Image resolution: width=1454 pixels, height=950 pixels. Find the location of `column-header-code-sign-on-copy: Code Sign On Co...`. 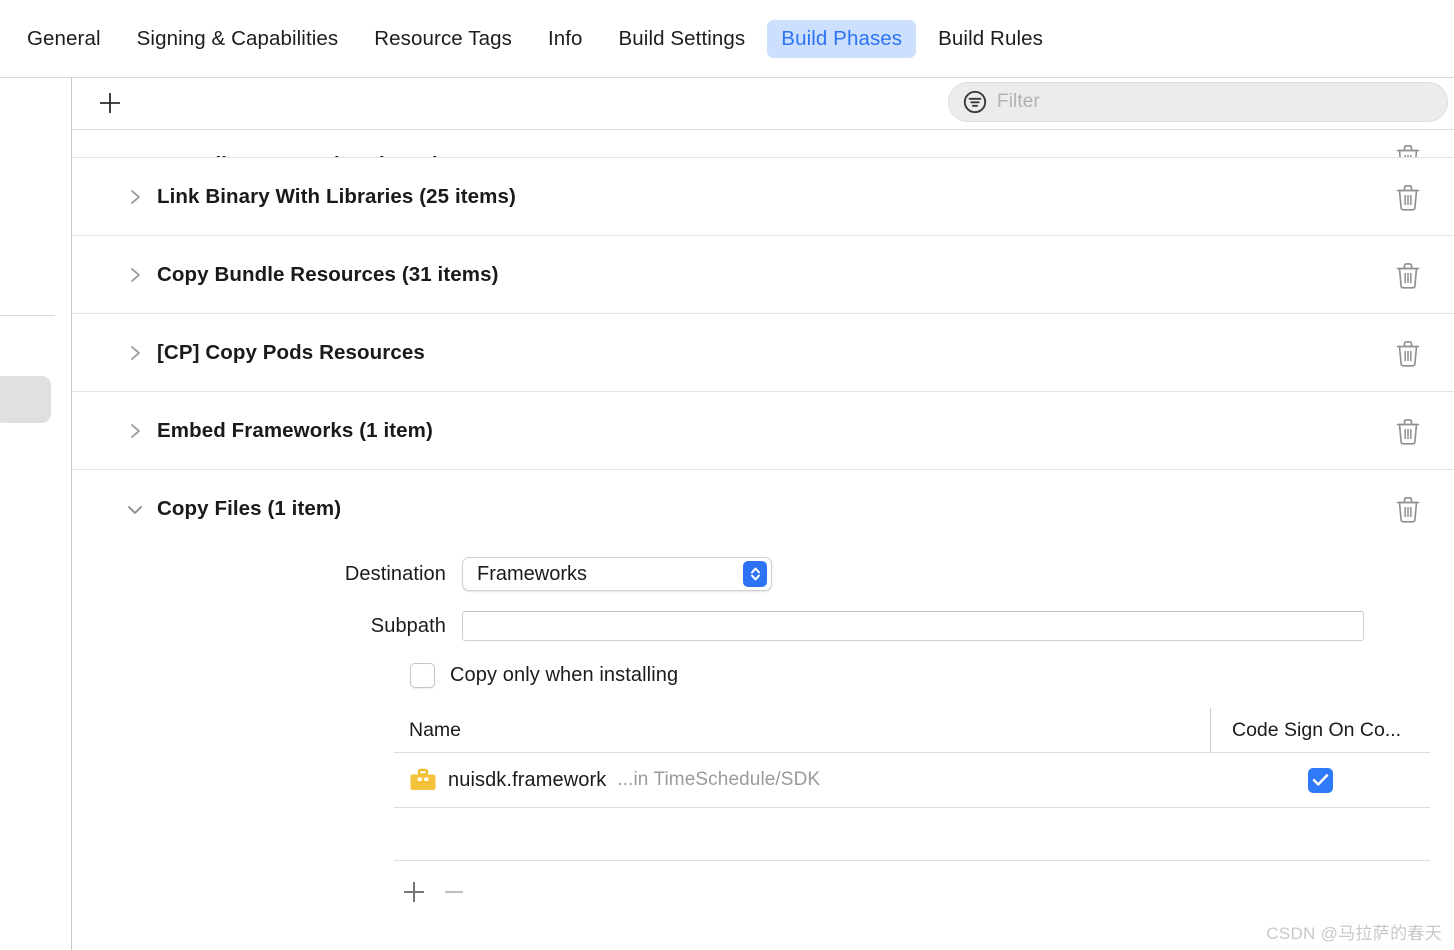

column-header-code-sign-on-copy: Code Sign On Co... is located at coordinates (1320, 730).